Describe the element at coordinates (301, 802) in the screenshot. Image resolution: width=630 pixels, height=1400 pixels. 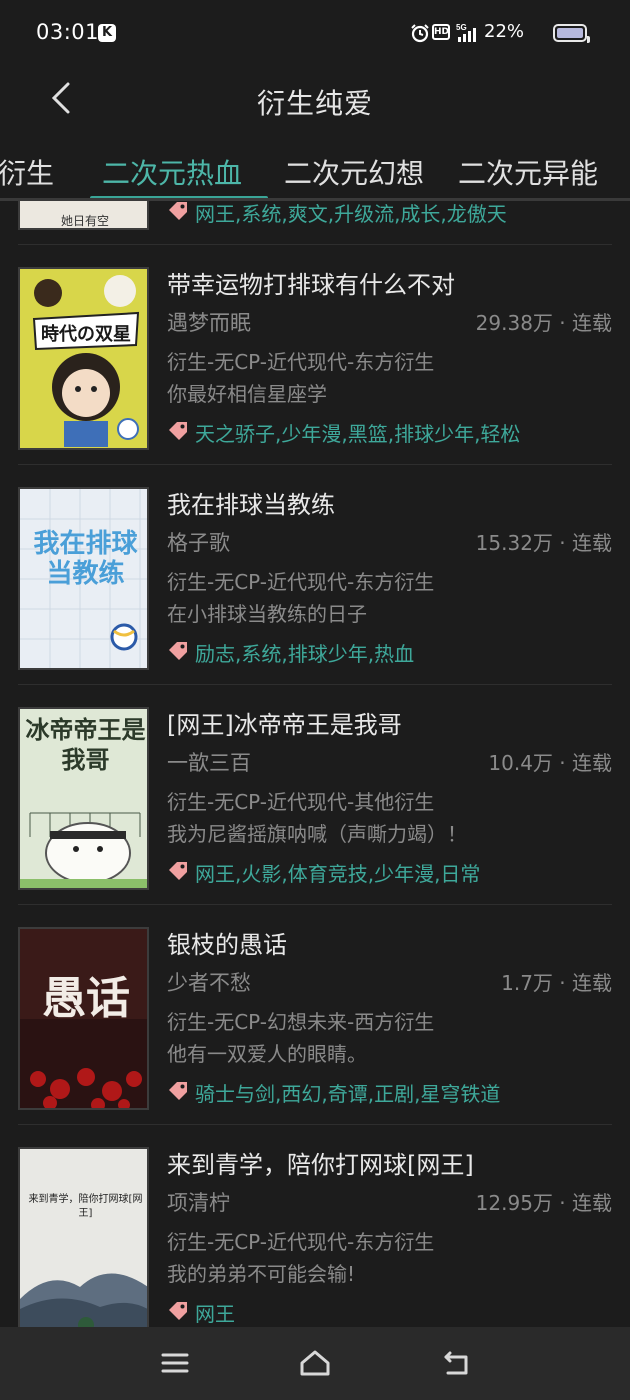
I see `book-category: 衍生-无CP-近代现代-其他衍生` at that location.